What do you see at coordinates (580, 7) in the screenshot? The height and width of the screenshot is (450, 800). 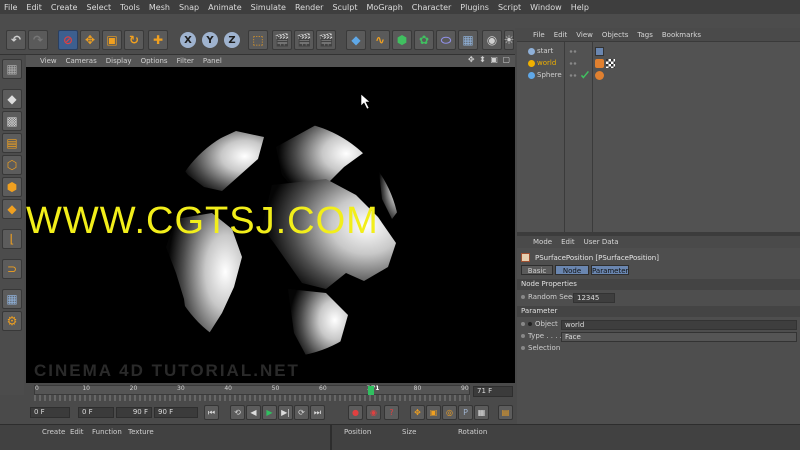 I see `menu-help: Help` at bounding box center [580, 7].